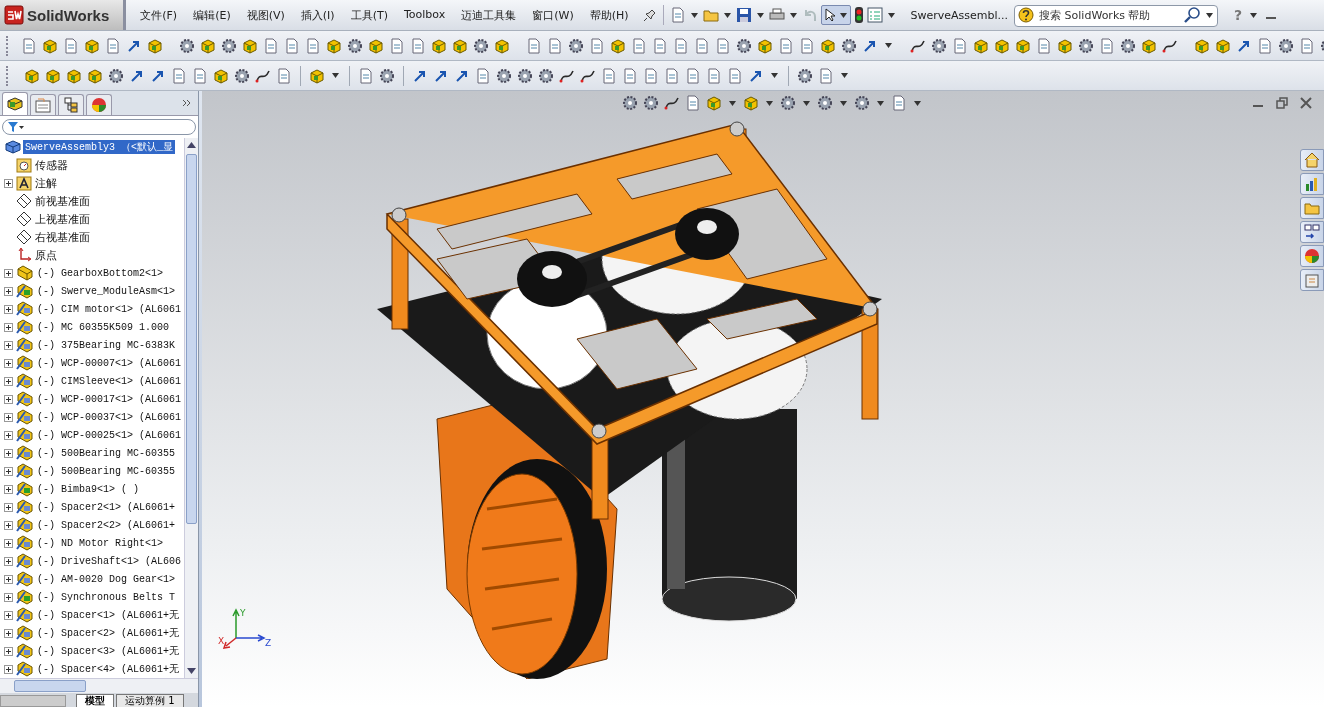 Image resolution: width=1324 pixels, height=707 pixels. What do you see at coordinates (109, 435) in the screenshot?
I see `tree-item: (-) WCP-00025<1> (AL6061` at bounding box center [109, 435].